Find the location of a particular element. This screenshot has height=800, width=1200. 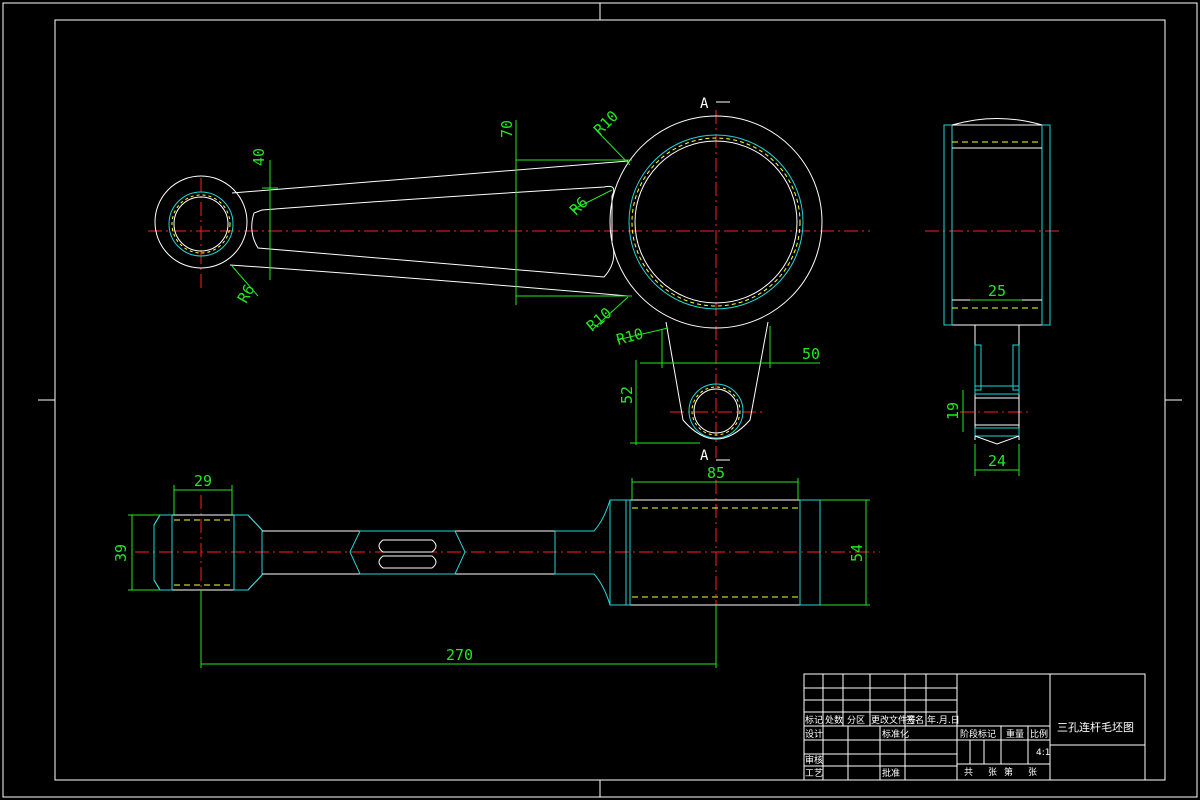

dim-270: 270 is located at coordinates (459, 655).